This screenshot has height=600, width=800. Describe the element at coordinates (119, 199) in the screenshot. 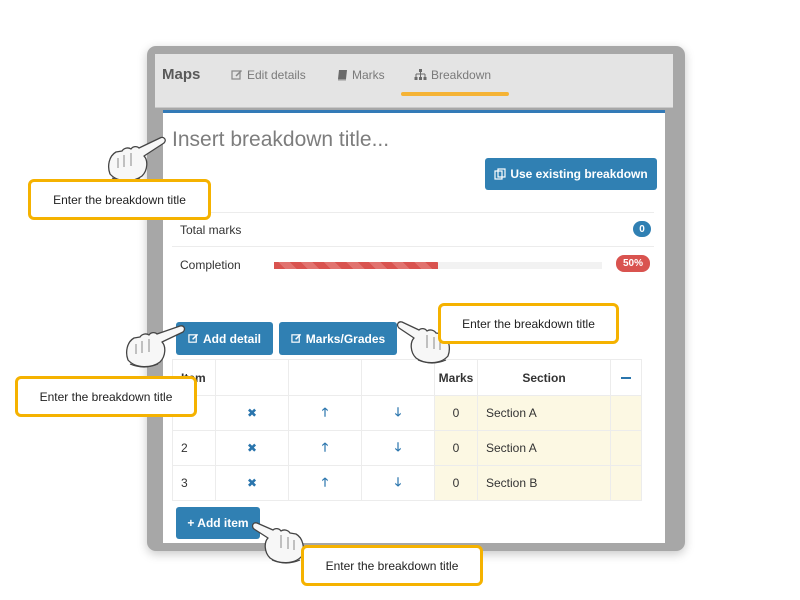

I see `callout-title: Enter the breakdown title` at that location.